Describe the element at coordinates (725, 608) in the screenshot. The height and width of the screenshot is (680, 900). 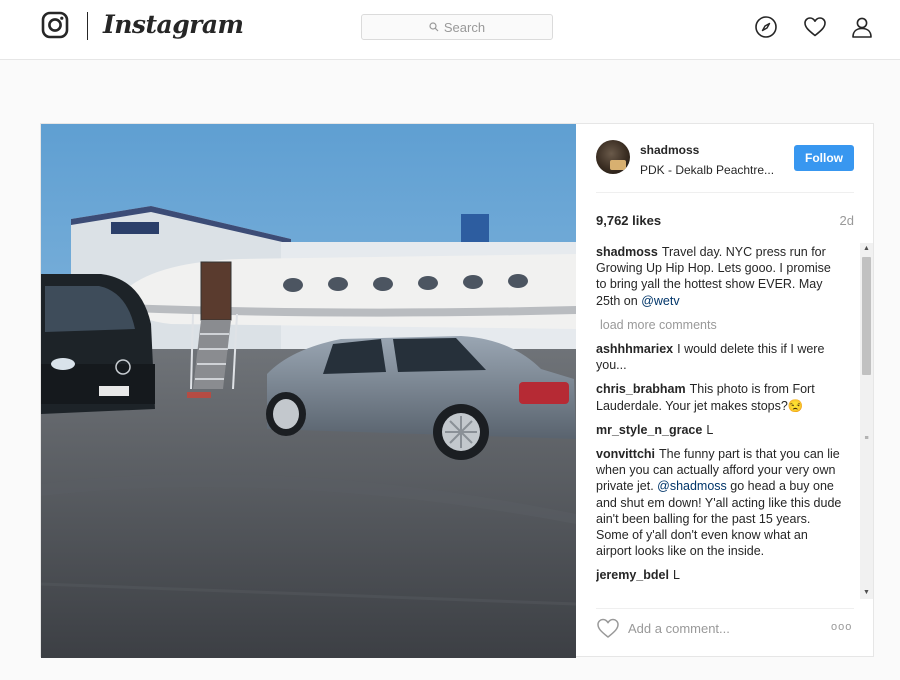
I see `footer-divider` at that location.